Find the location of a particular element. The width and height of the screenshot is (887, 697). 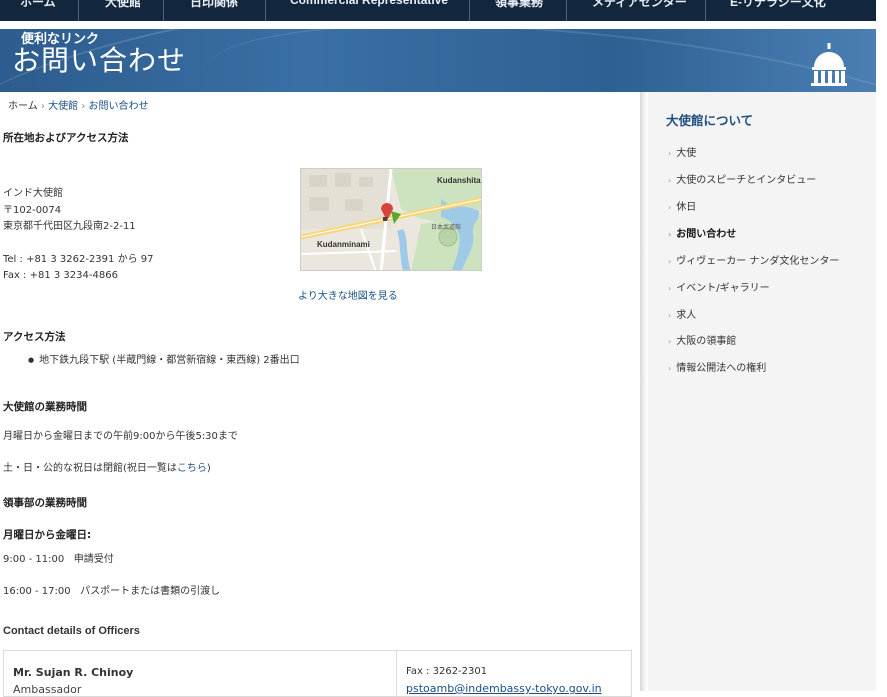

sidebar-item-label: ヴィヴェーカー ナンダ文化センター is located at coordinates (758, 261).